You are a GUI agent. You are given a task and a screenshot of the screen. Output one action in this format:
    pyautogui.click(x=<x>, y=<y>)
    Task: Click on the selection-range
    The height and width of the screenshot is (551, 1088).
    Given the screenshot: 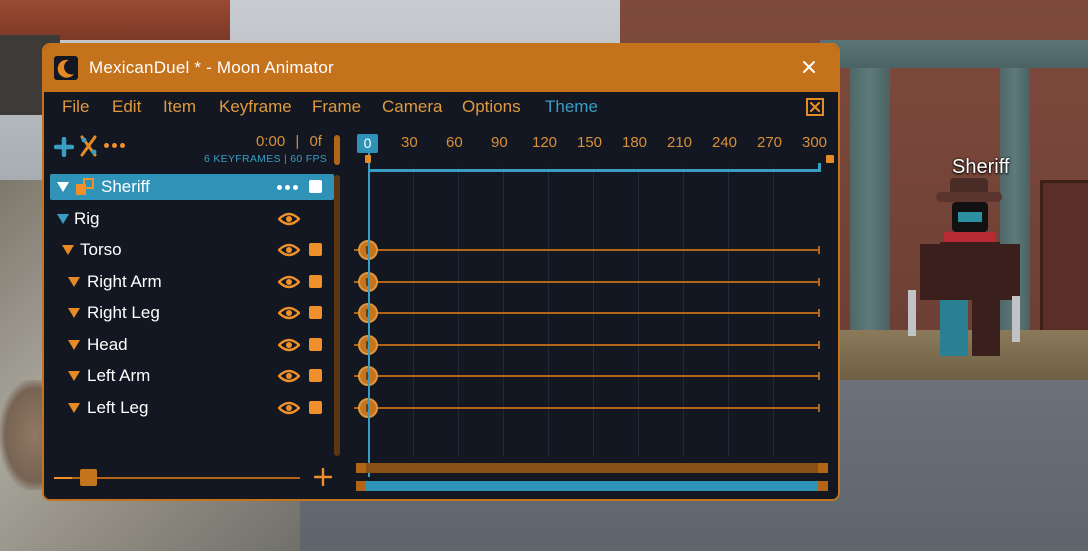 What is the action you would take?
    pyautogui.click(x=594, y=170)
    